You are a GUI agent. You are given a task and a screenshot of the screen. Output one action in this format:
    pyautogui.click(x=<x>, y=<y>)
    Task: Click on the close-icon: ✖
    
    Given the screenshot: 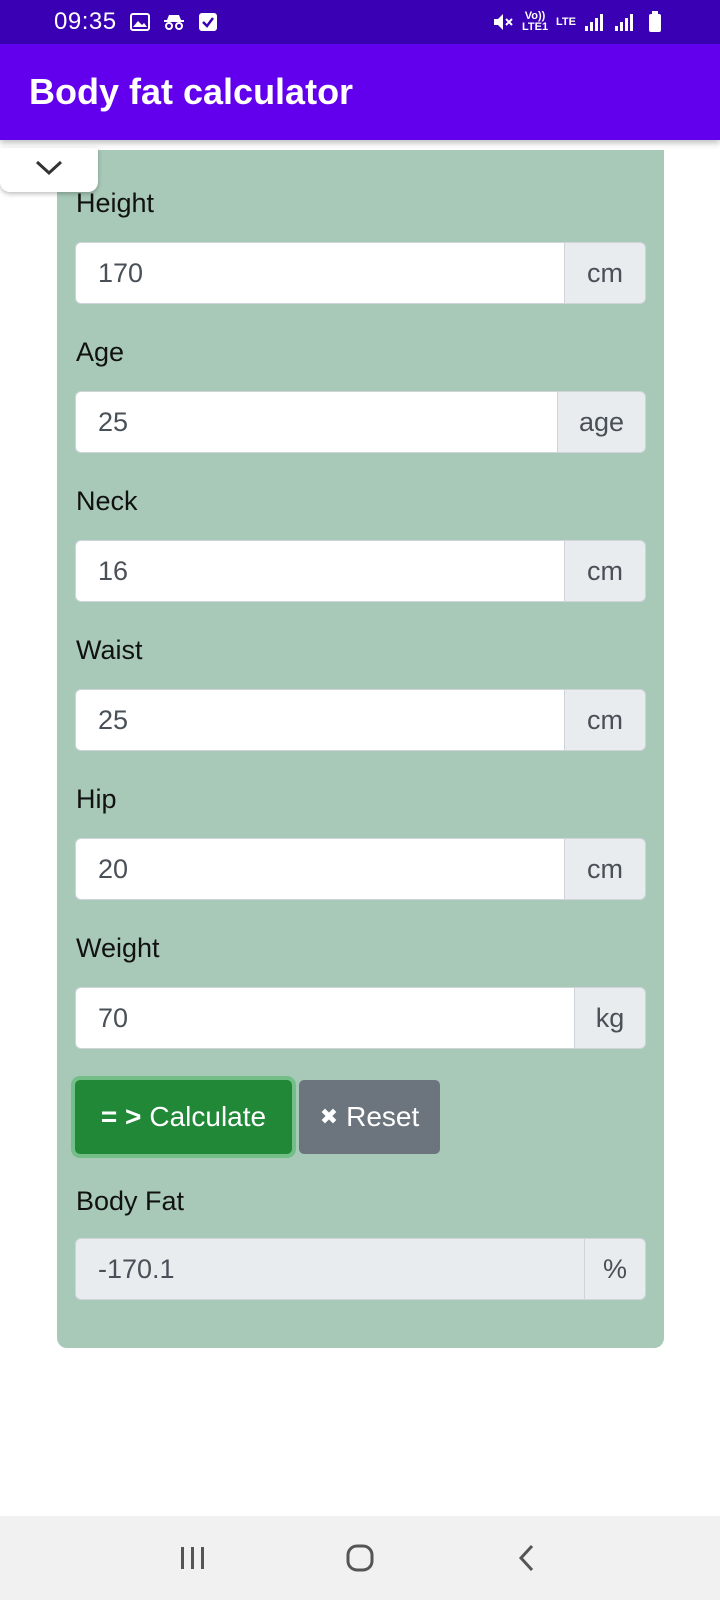 What is the action you would take?
    pyautogui.click(x=329, y=1116)
    